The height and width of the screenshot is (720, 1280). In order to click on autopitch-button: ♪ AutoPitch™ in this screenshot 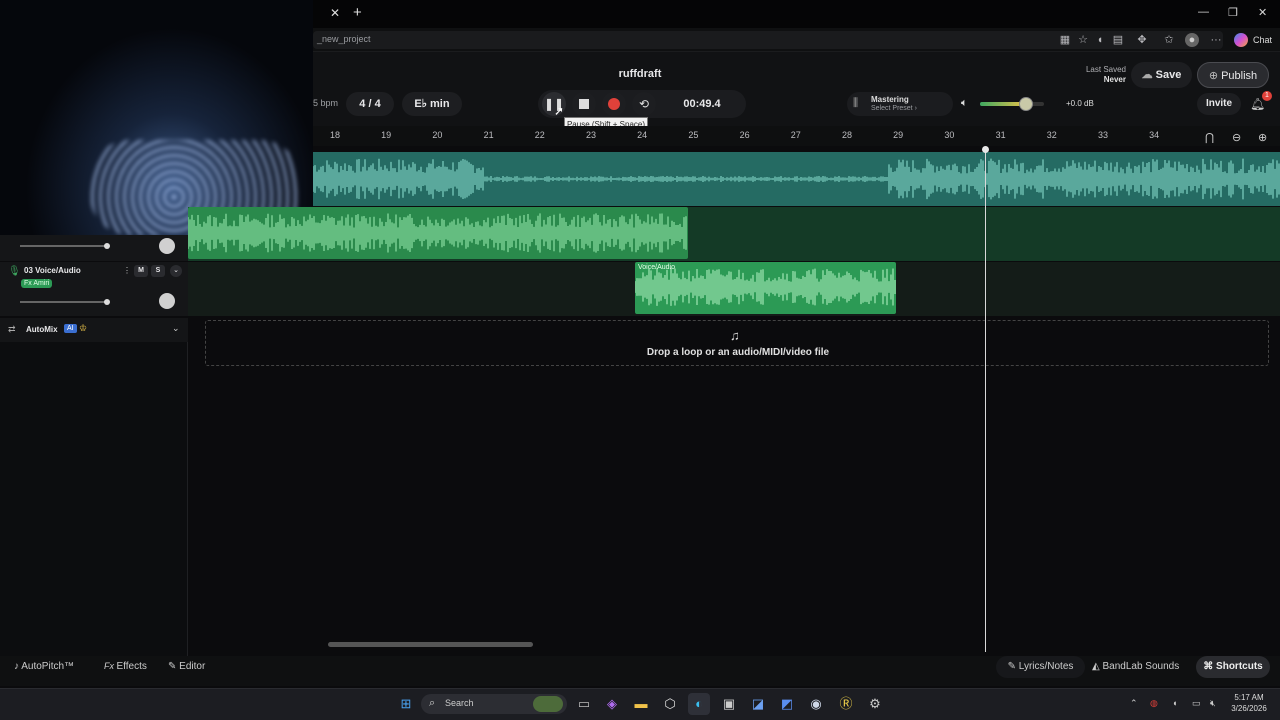, I will do `click(44, 666)`.